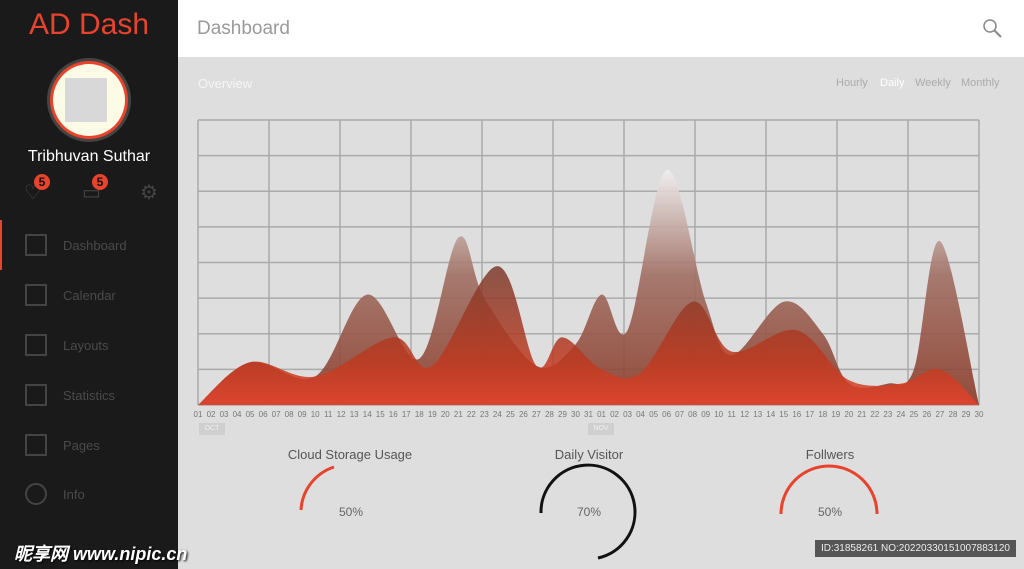 The image size is (1024, 569). I want to click on gauge-title-cloud: Cloud Storage Usage, so click(350, 454).